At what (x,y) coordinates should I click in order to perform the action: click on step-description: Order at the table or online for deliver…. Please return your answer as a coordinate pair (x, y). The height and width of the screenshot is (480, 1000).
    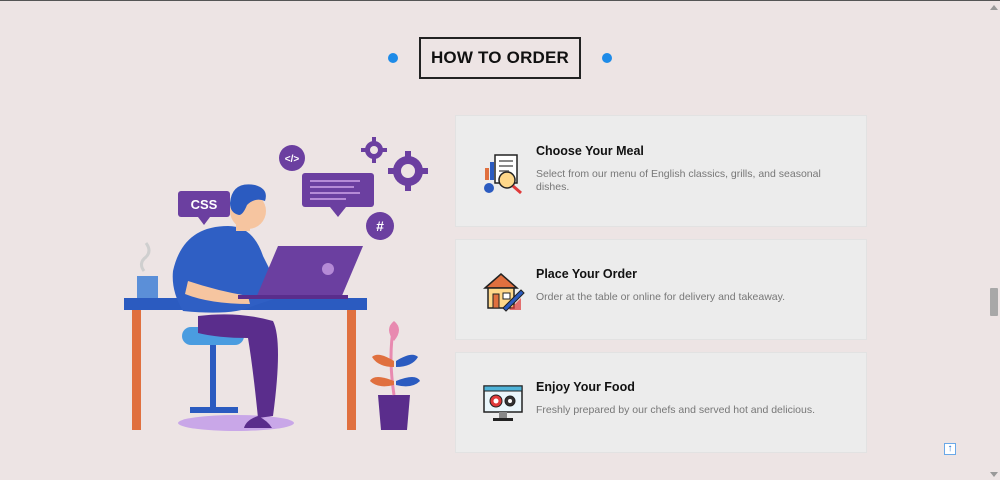
    Looking at the image, I should click on (661, 297).